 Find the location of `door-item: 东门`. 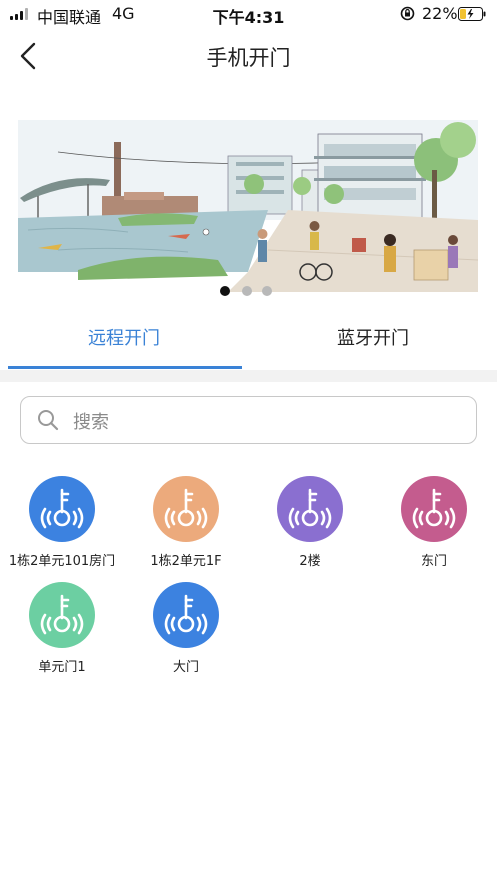

door-item: 东门 is located at coordinates (434, 522).